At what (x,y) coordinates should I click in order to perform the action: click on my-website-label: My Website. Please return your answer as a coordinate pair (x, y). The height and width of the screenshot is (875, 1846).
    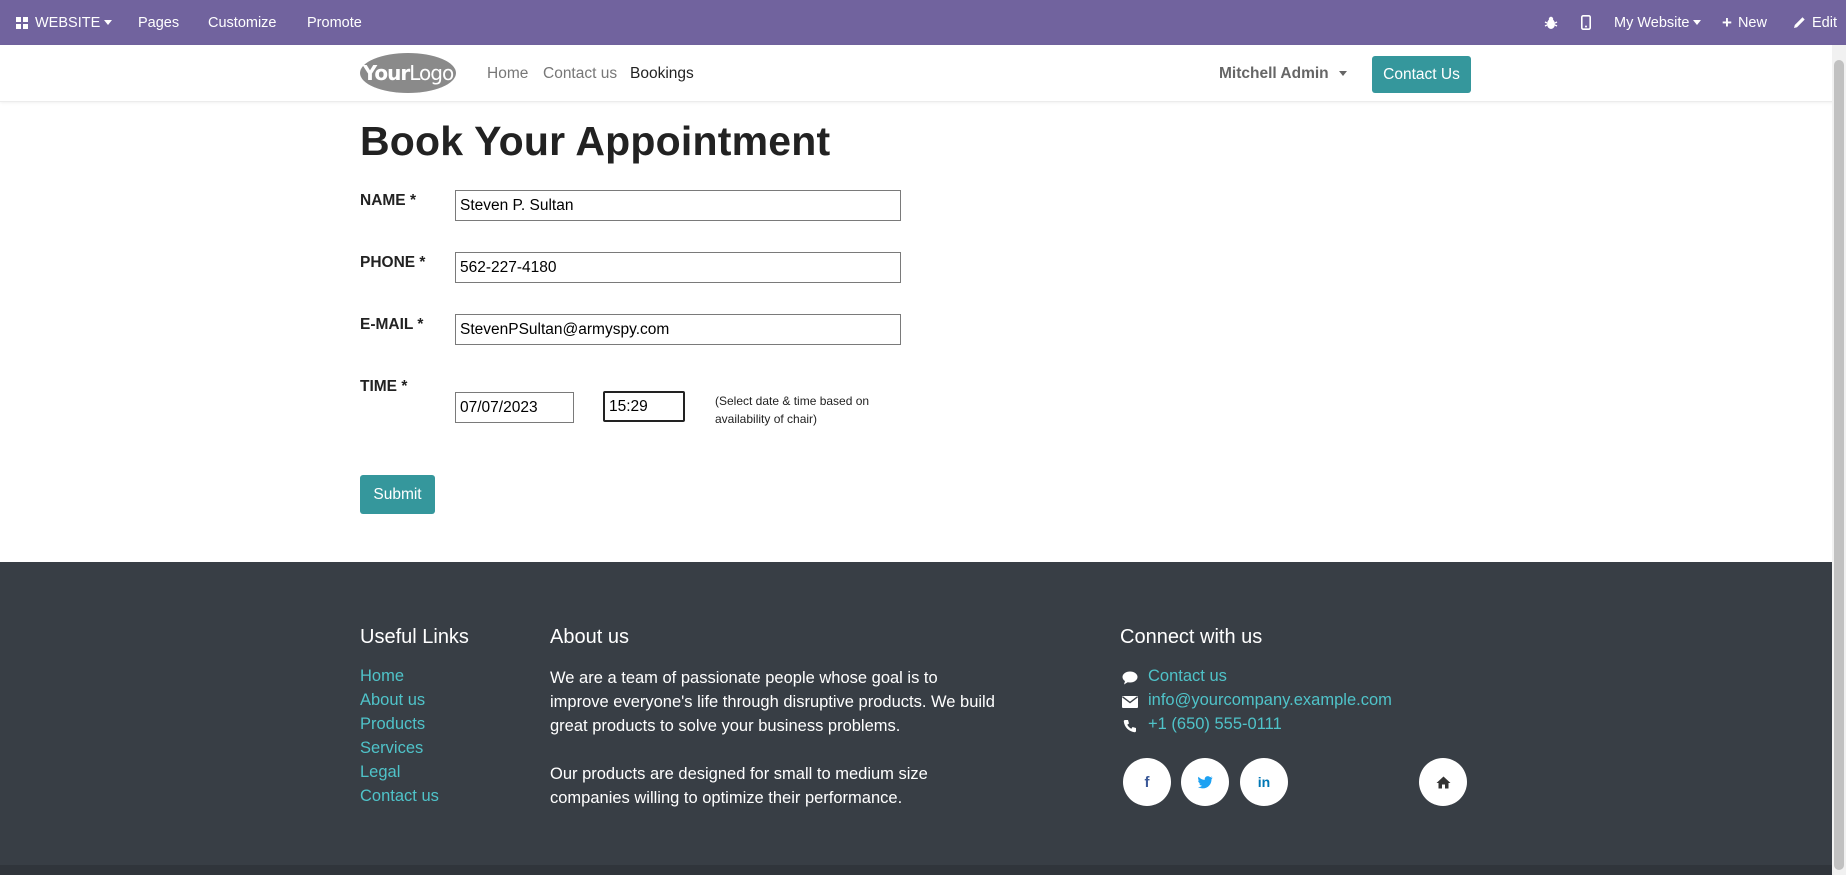
    Looking at the image, I should click on (1652, 22).